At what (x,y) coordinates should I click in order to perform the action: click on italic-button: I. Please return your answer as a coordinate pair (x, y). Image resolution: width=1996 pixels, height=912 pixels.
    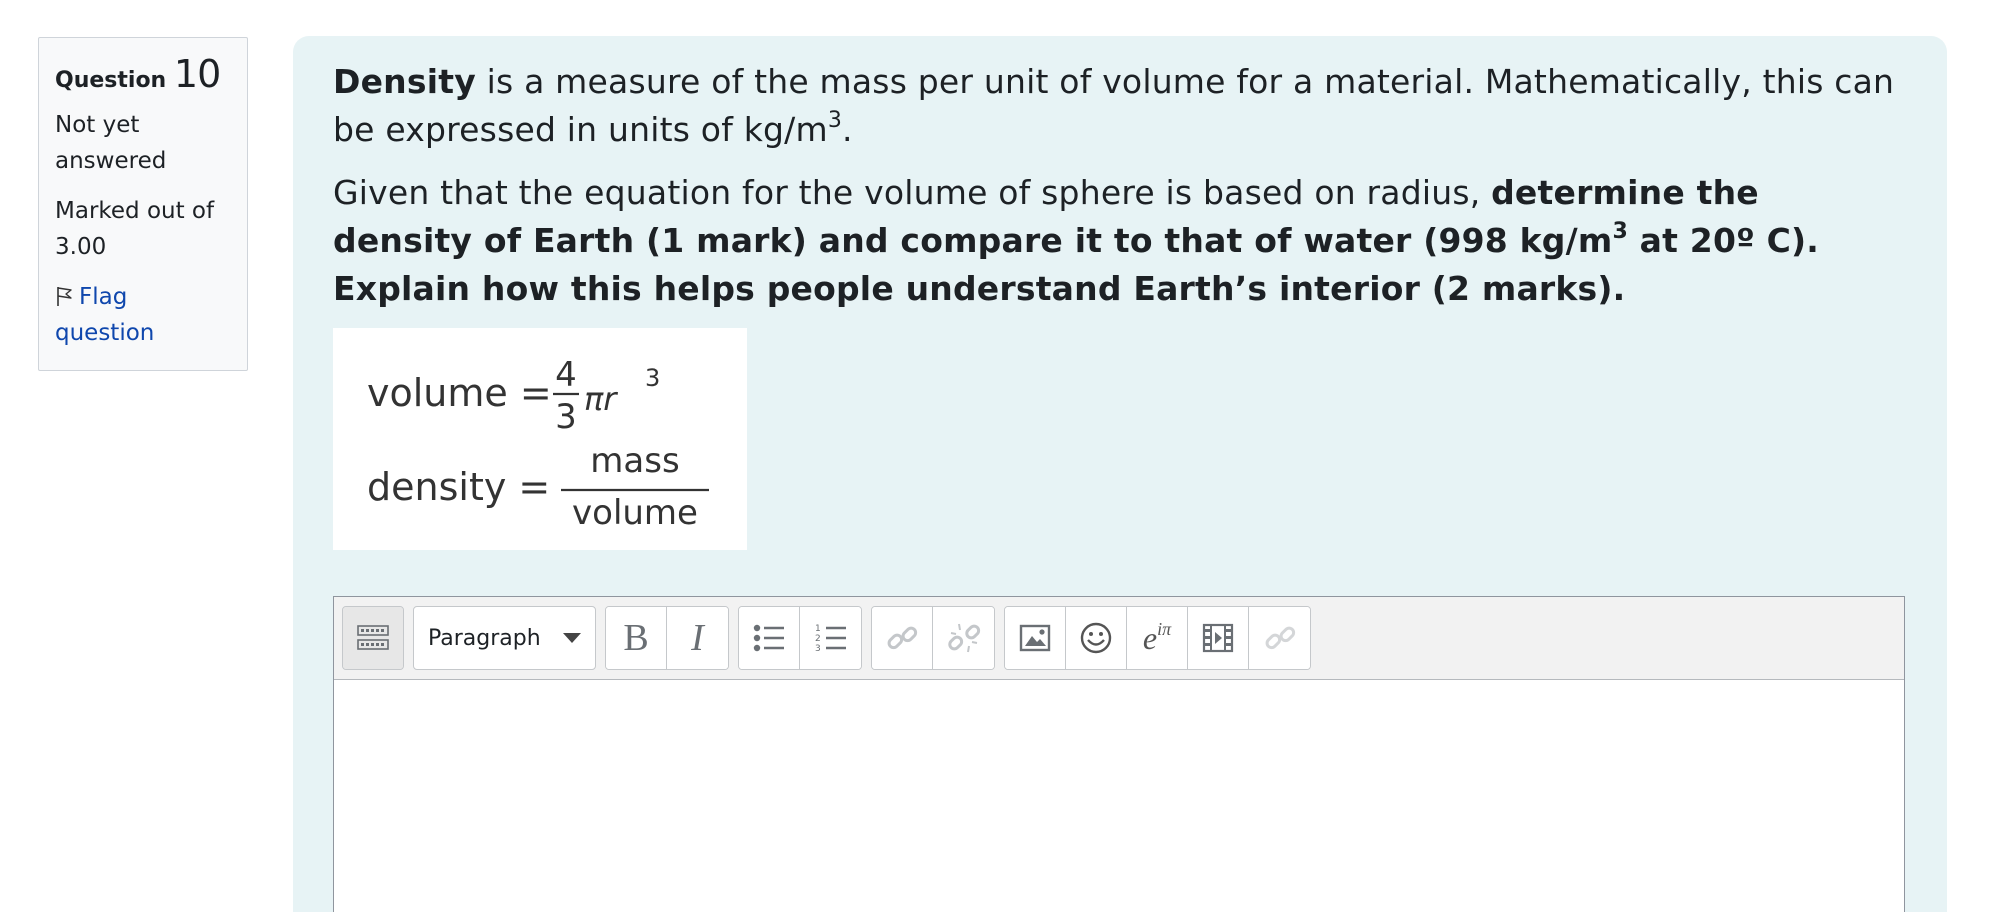
    Looking at the image, I should click on (697, 638).